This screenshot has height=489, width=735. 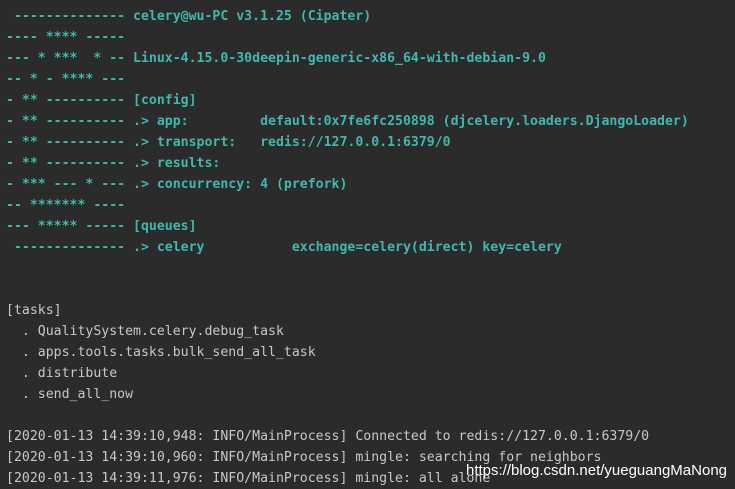 I want to click on banner-line: - ** ---------- [config], so click(x=101, y=100).